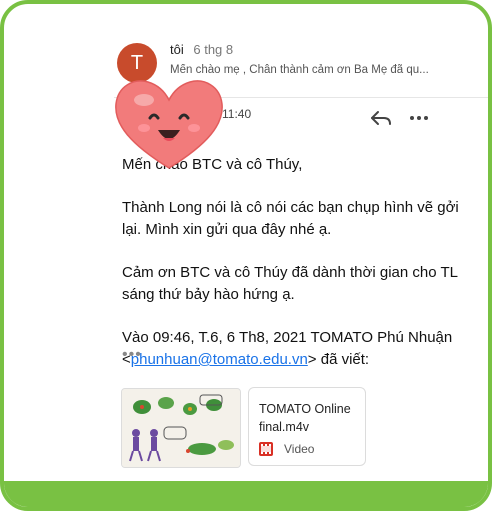 The height and width of the screenshot is (519, 500). I want to click on show-quoted-button: •••, so click(132, 355).